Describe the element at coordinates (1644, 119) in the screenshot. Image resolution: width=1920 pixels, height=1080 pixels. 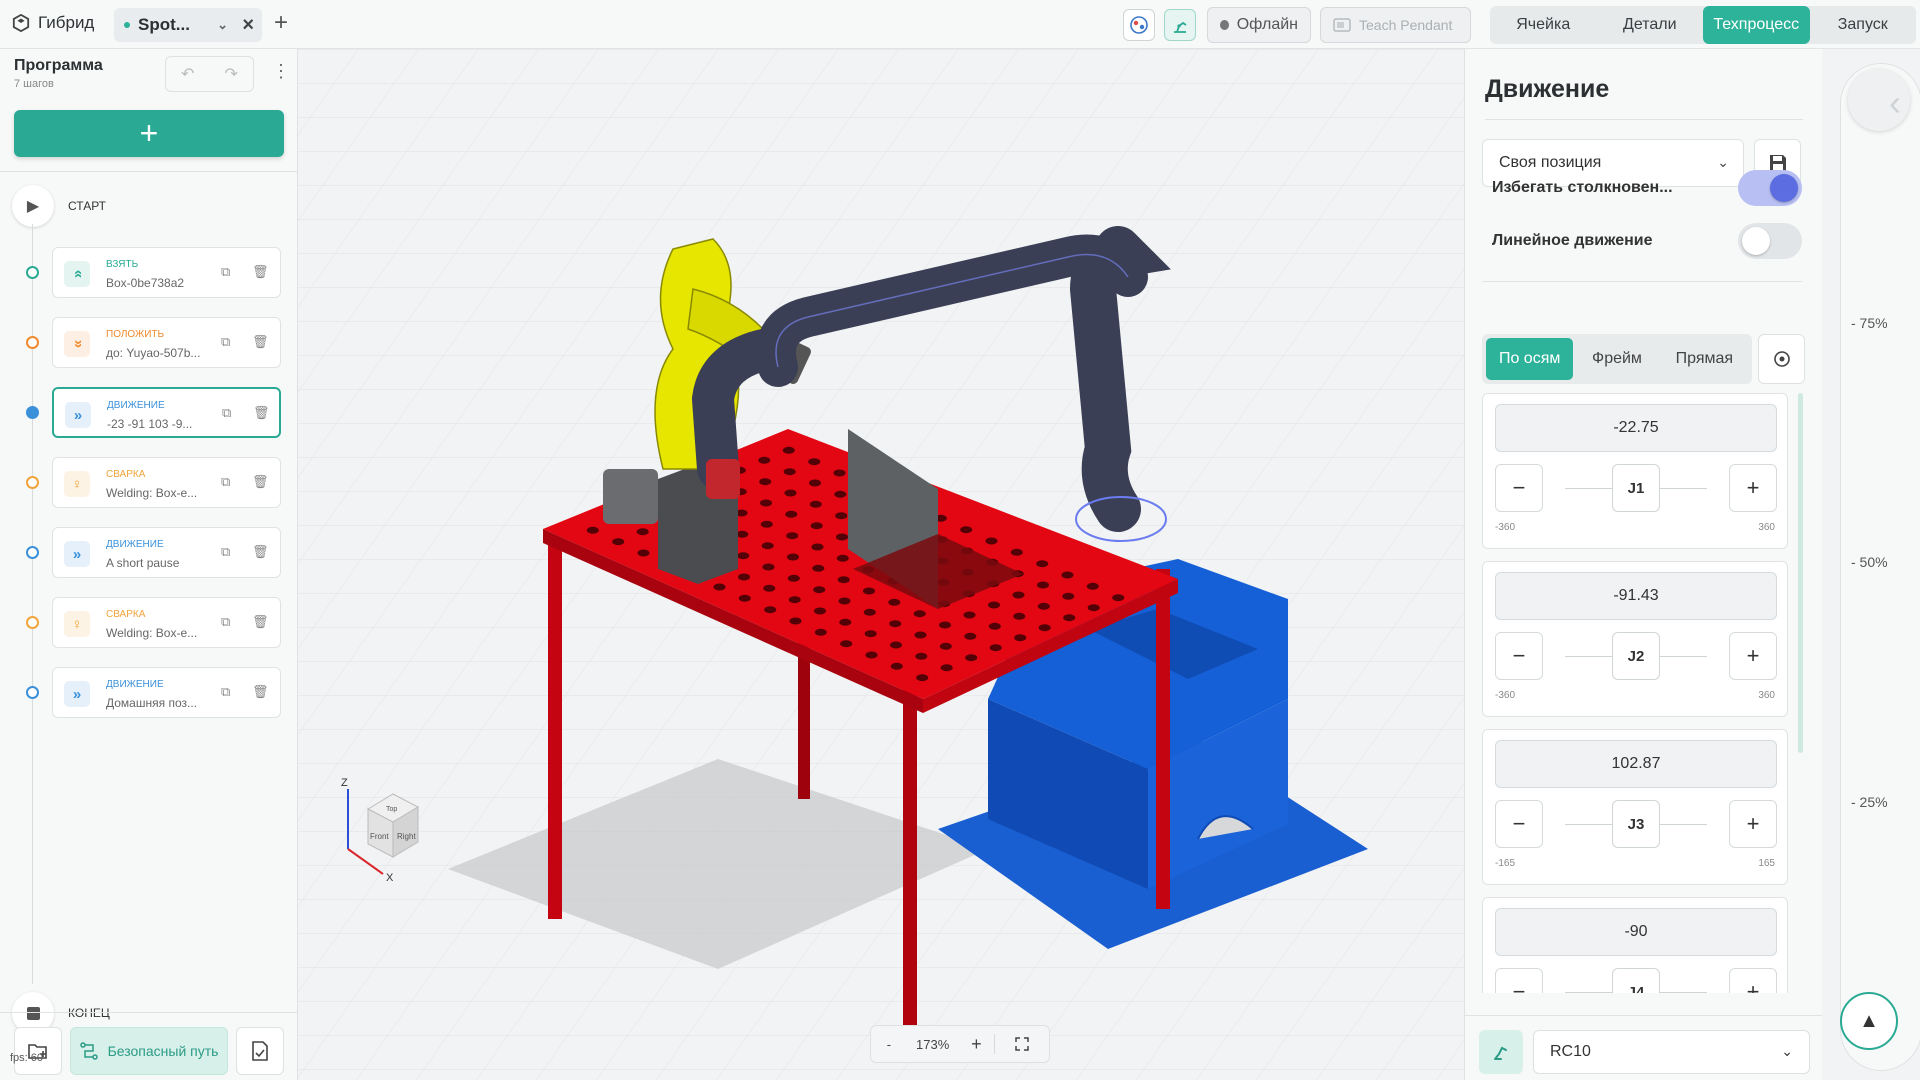
I see `divider` at that location.